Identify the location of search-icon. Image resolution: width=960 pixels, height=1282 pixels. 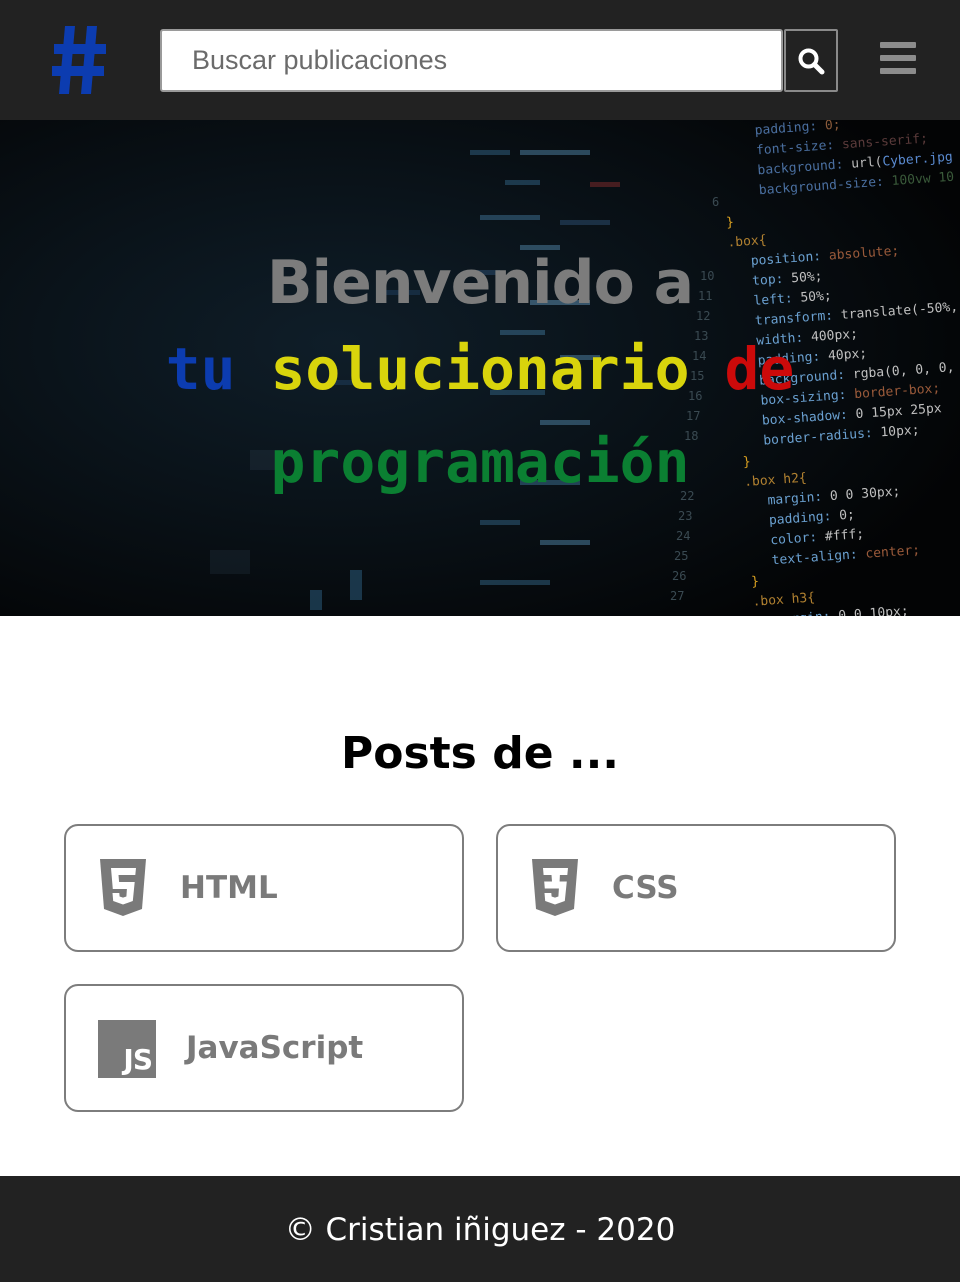
(811, 61).